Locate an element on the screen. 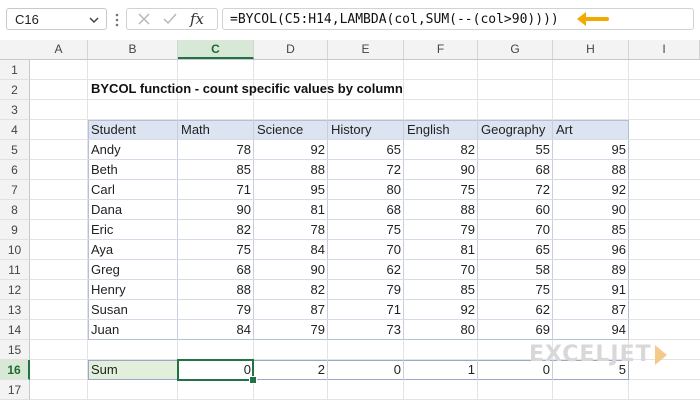 The image size is (700, 400). score-cell: 58 is located at coordinates (515, 270).